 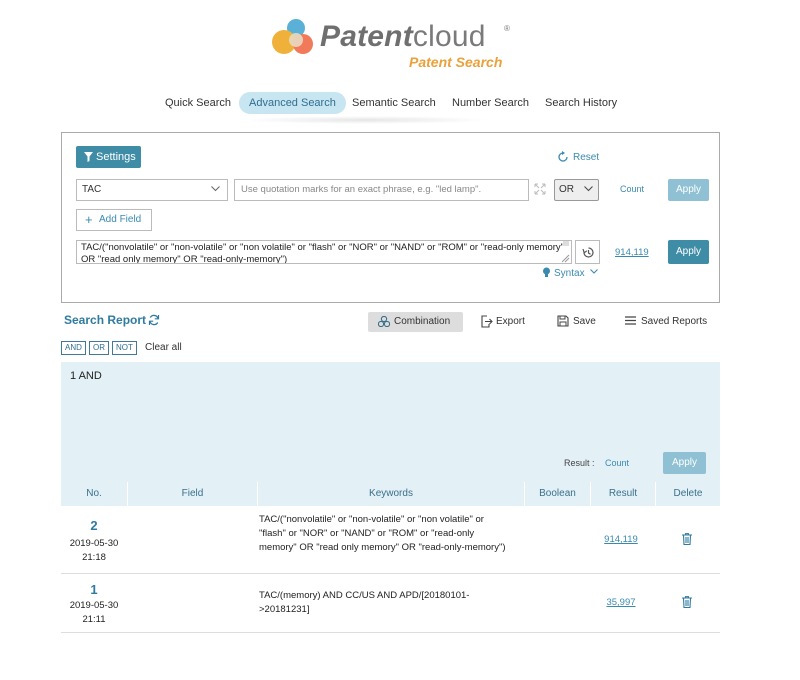 What do you see at coordinates (124, 348) in the screenshot?
I see `not-chip: NOT` at bounding box center [124, 348].